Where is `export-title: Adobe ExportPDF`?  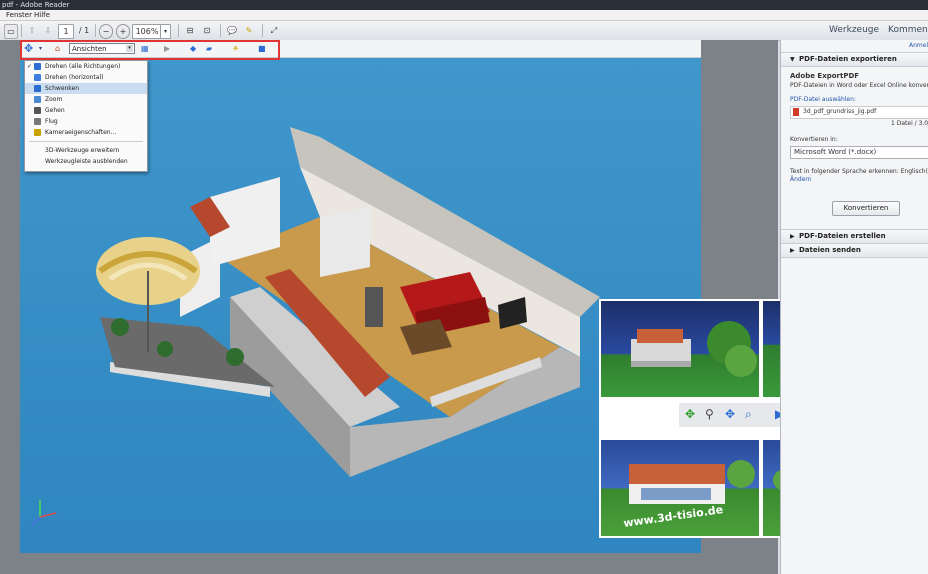
export-title: Adobe ExportPDF is located at coordinates (825, 76).